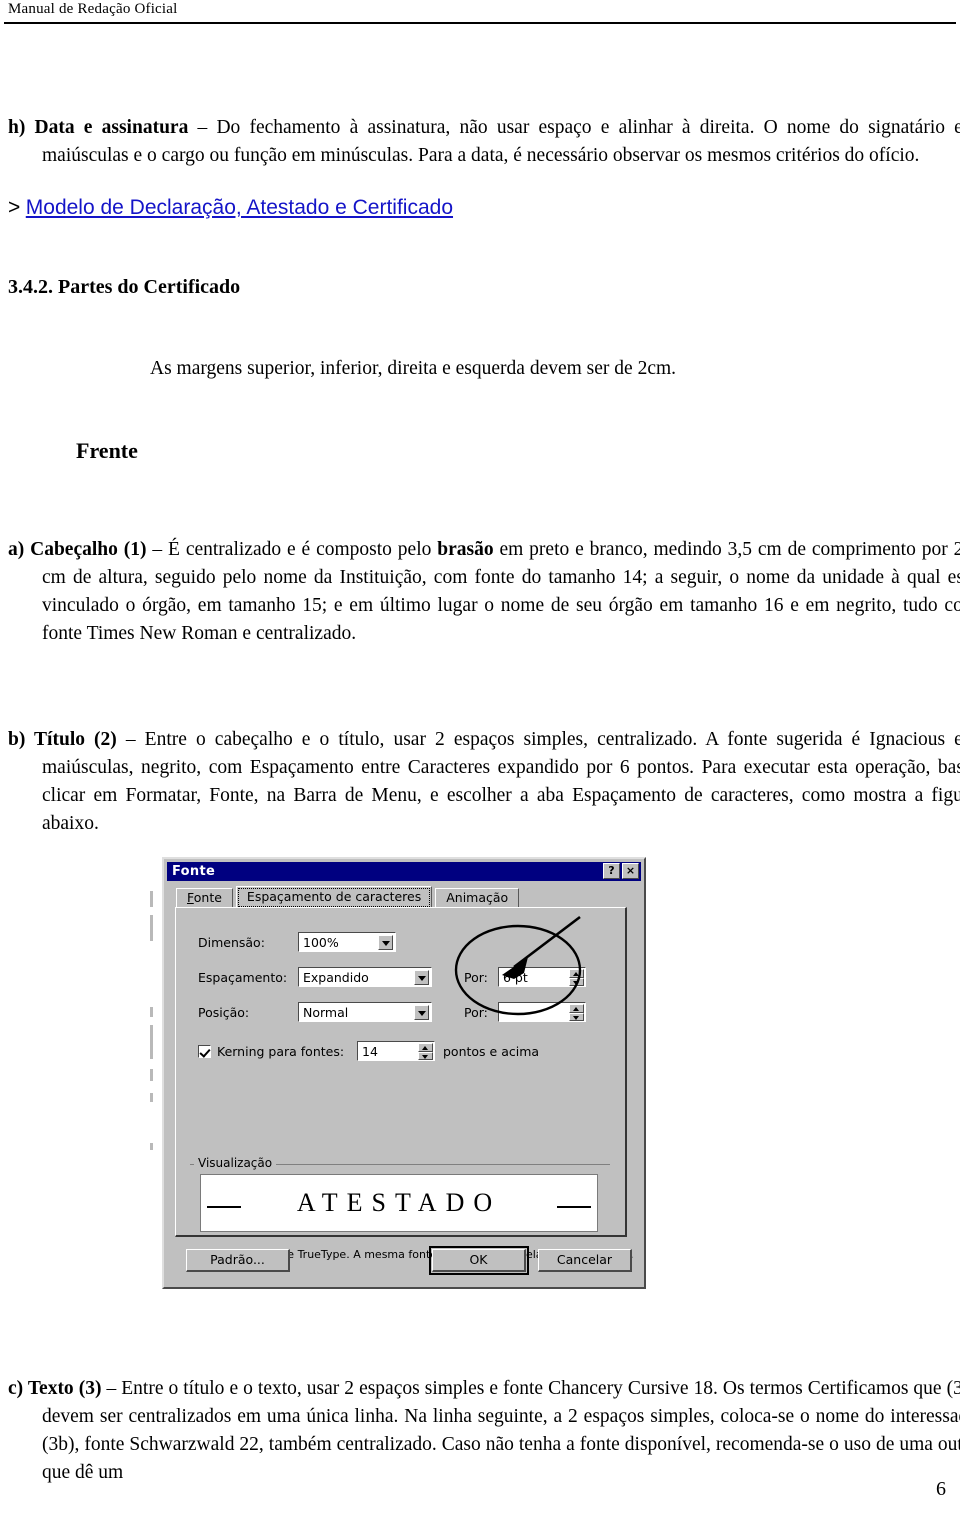 This screenshot has height=1517, width=960. Describe the element at coordinates (334, 897) in the screenshot. I see `tab-espacamento-de-caracteres: Espaçamento de caracteres` at that location.